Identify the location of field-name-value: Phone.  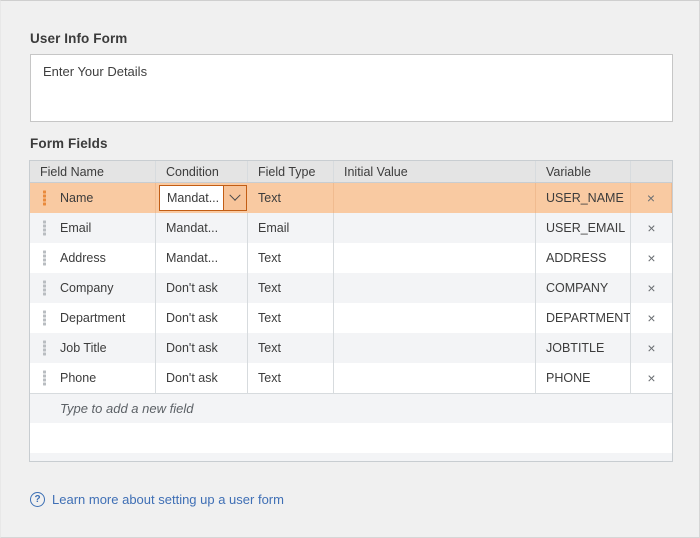
(78, 378).